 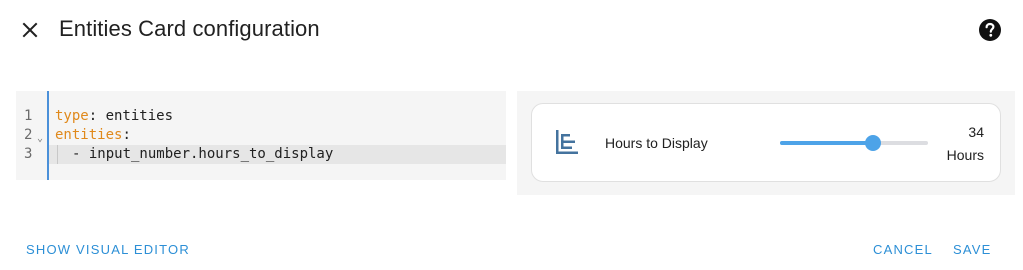 I want to click on entity-name: Hours to Display, so click(x=656, y=143).